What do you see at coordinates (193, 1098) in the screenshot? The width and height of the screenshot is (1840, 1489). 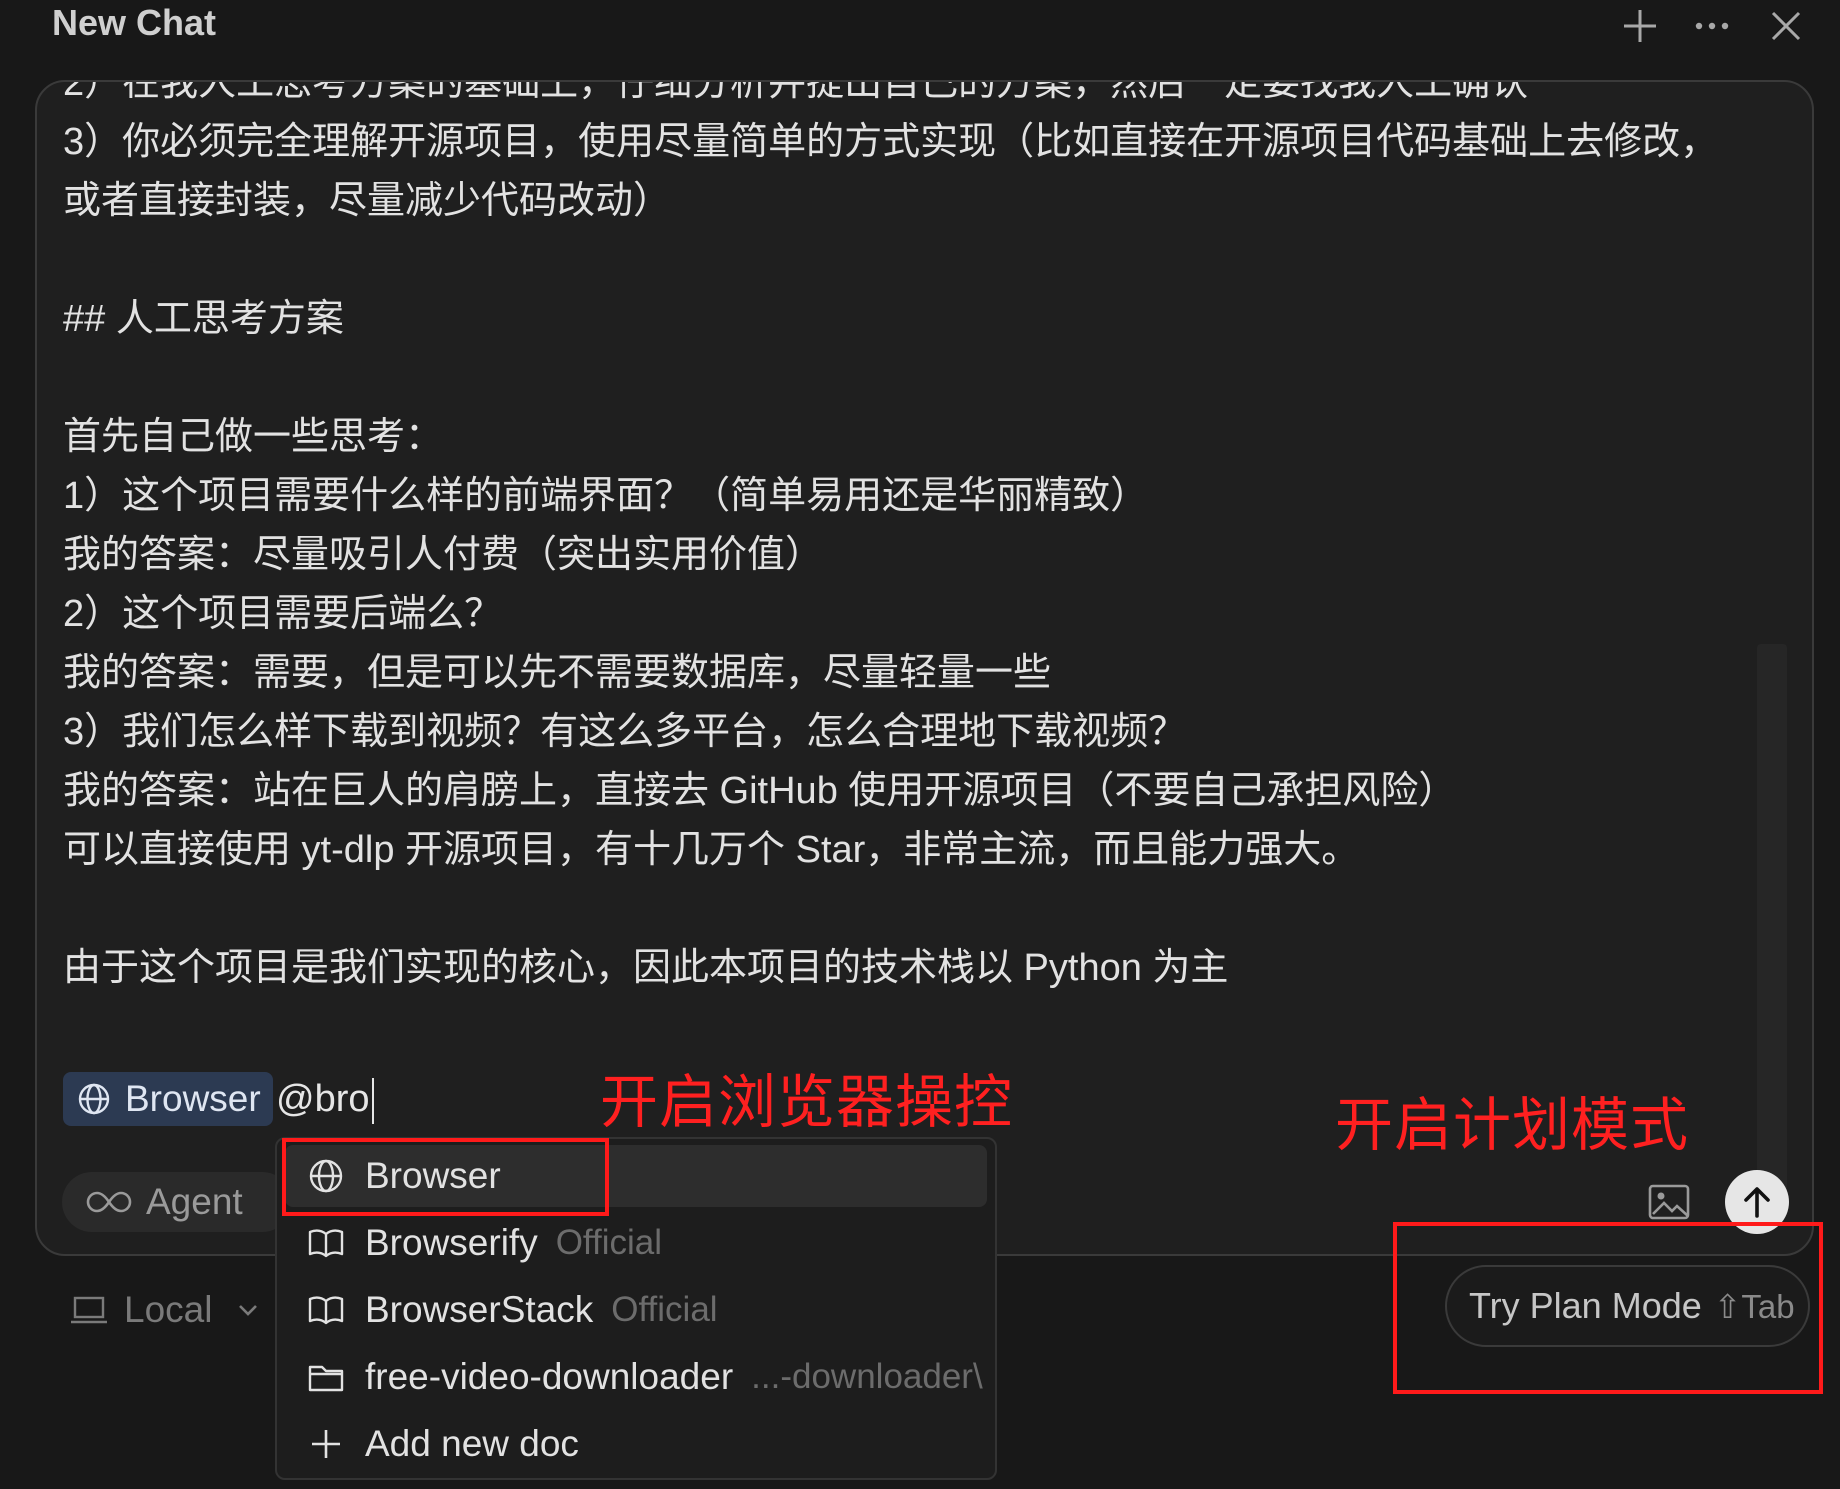 I see `mention-chip-label: Browser` at bounding box center [193, 1098].